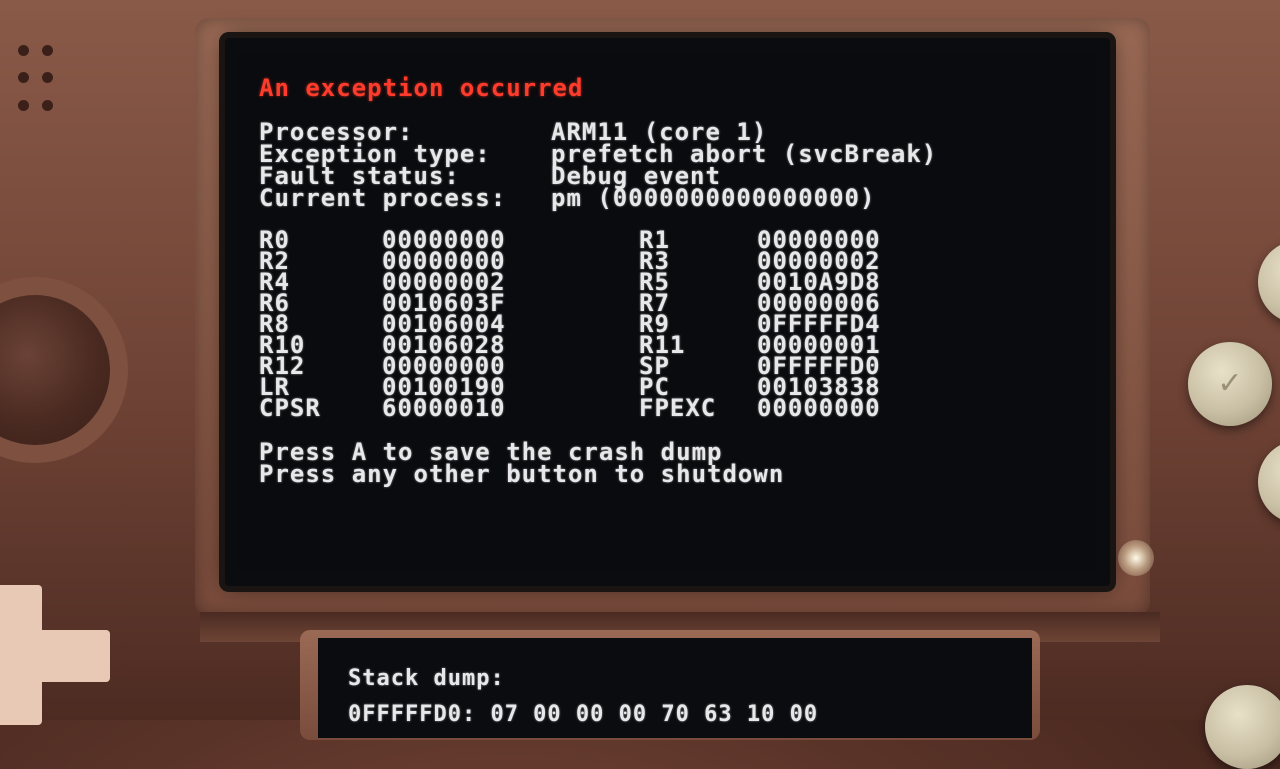  Describe the element at coordinates (819, 408) in the screenshot. I see `register-value: 00000000` at that location.